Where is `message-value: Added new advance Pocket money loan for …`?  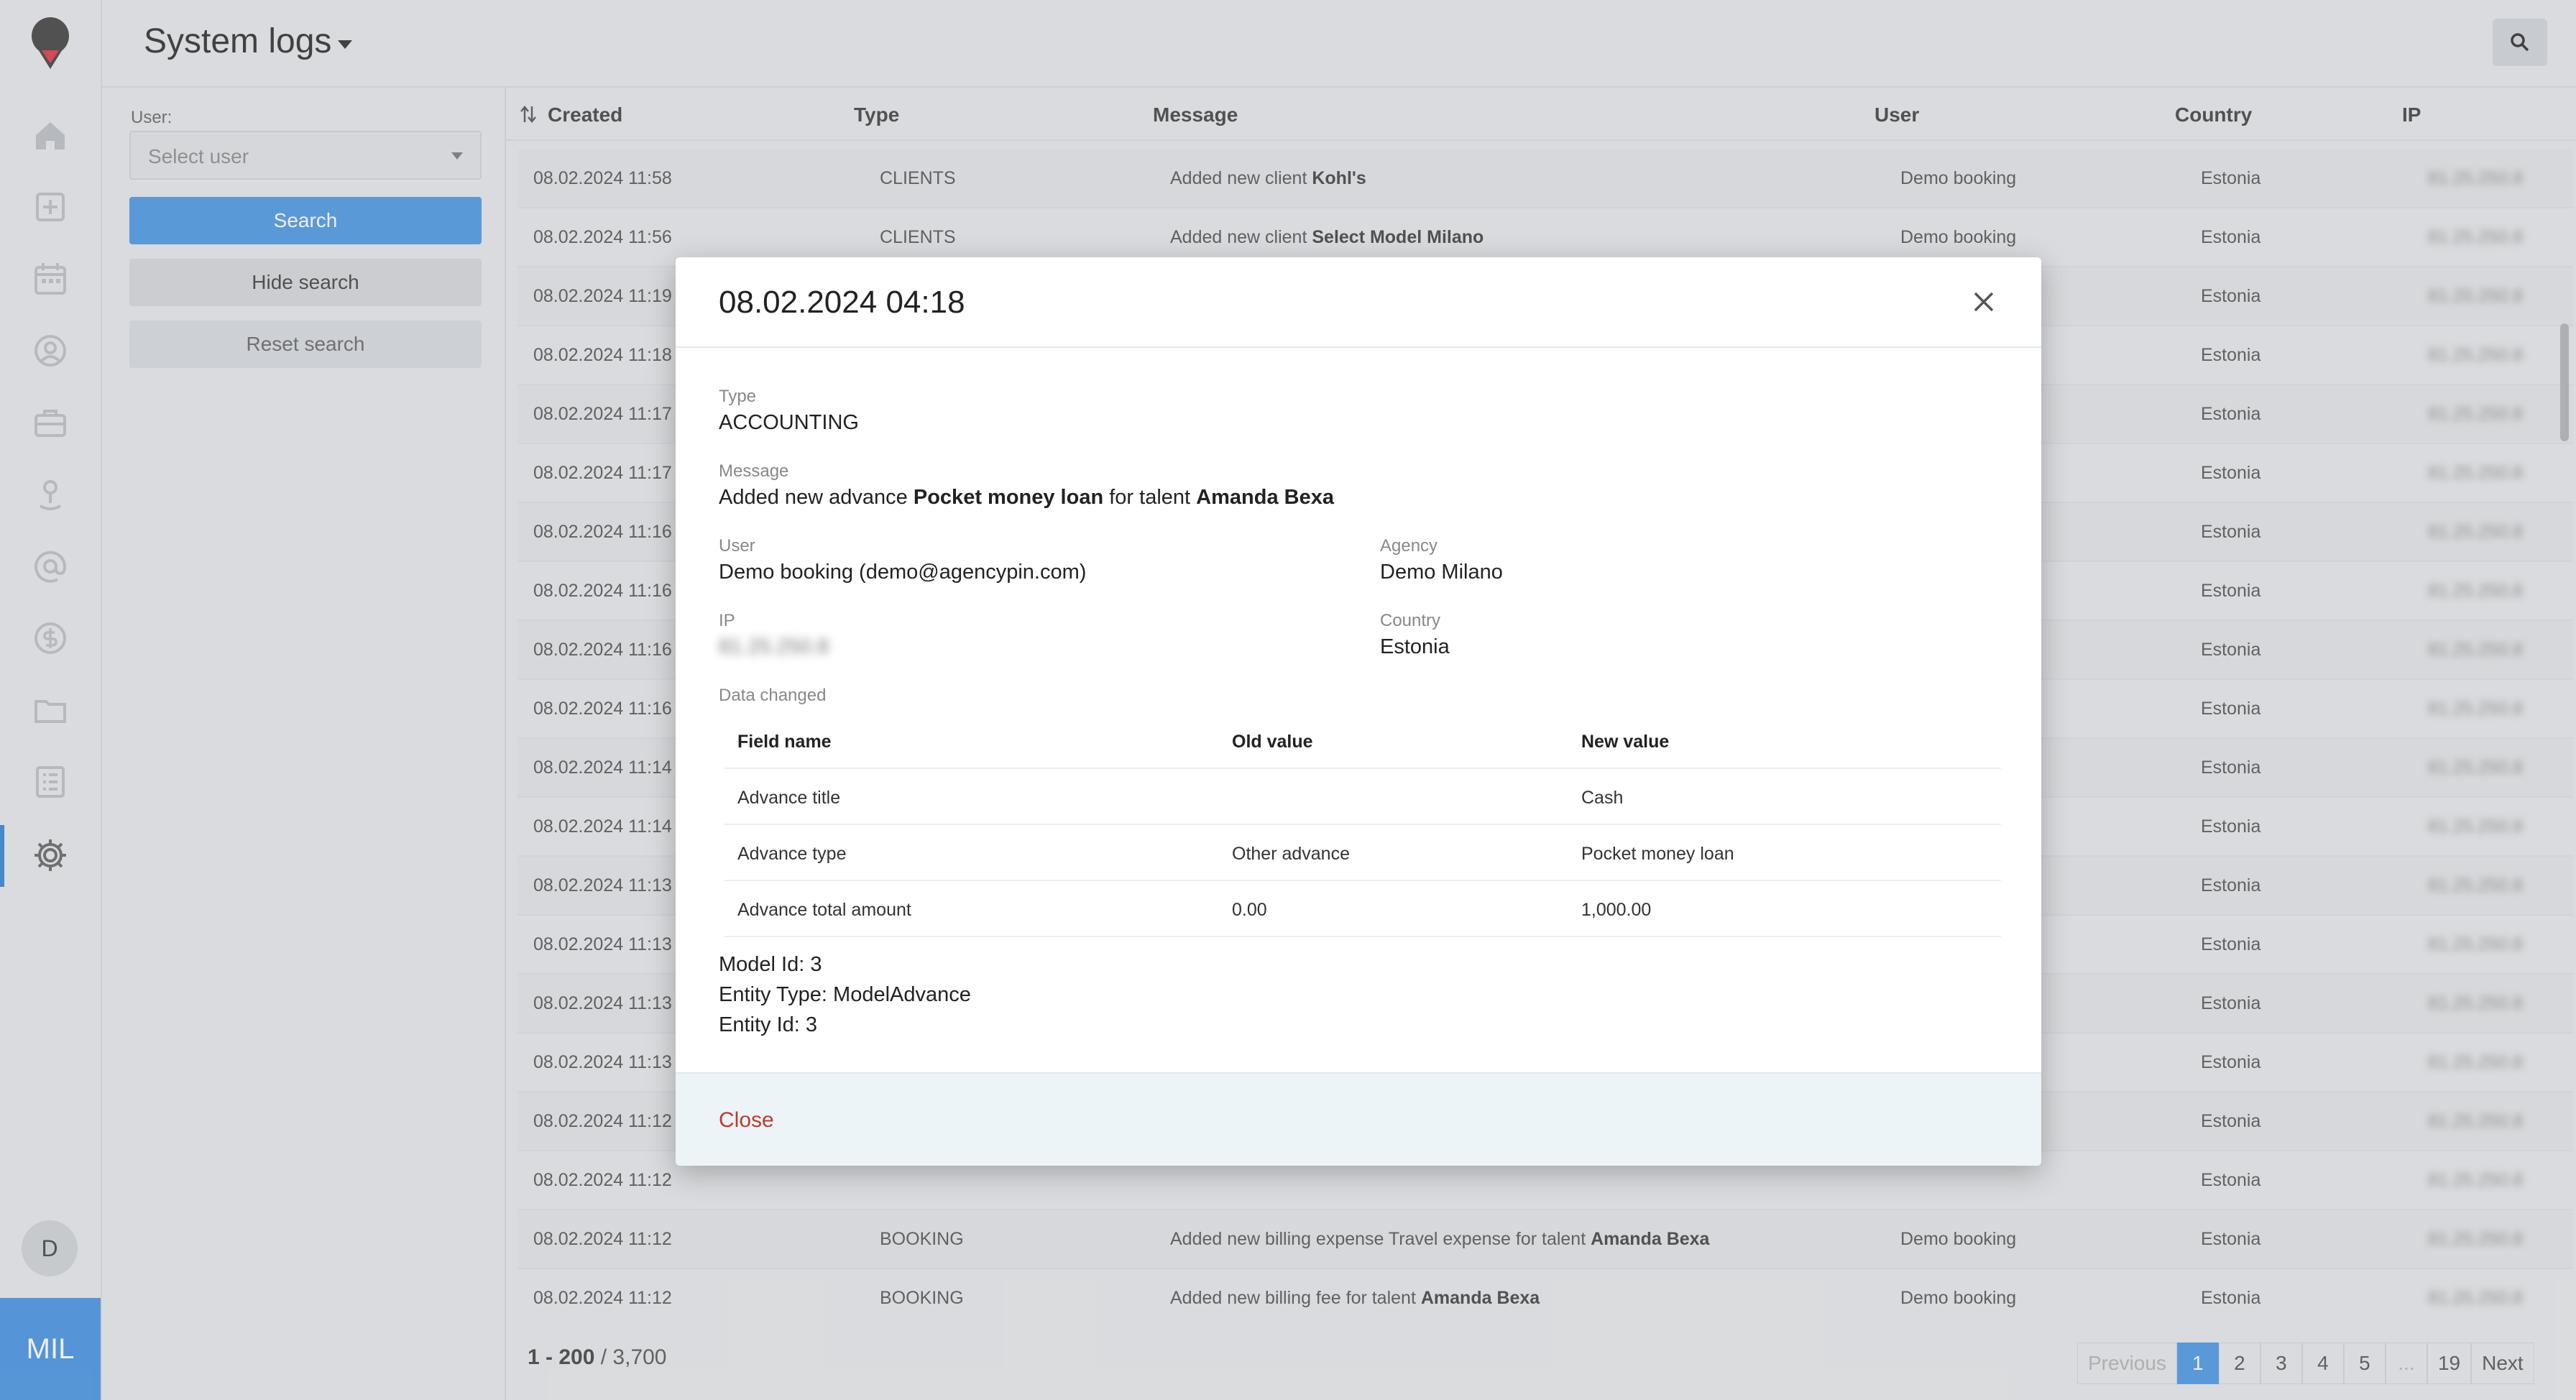
message-value: Added new advance Pocket money loan for … is located at coordinates (1026, 498).